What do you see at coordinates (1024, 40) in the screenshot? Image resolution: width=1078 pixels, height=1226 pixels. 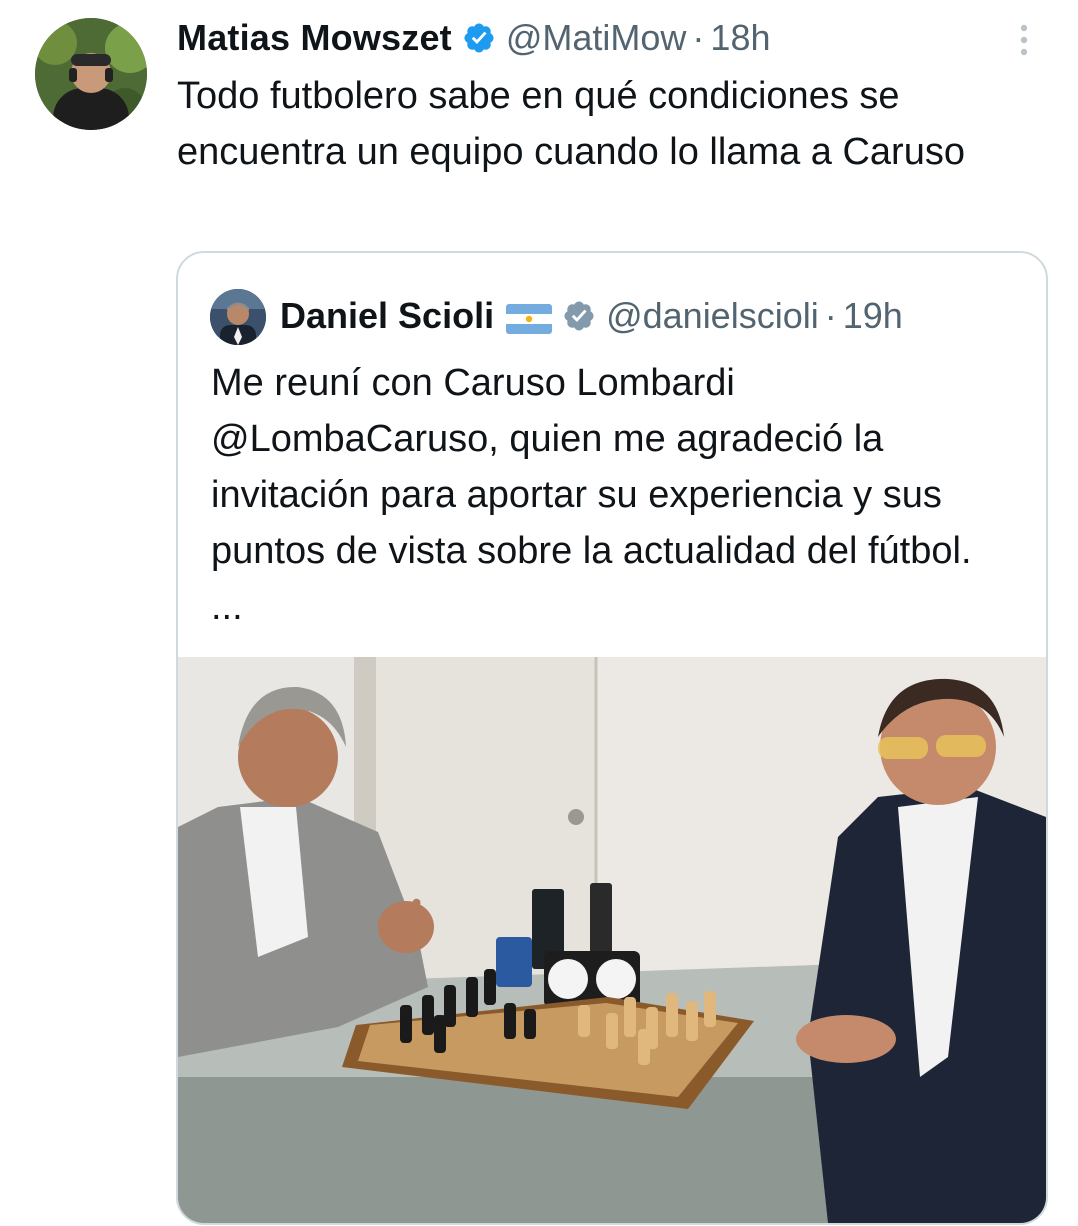 I see `more-vertical-icon` at bounding box center [1024, 40].